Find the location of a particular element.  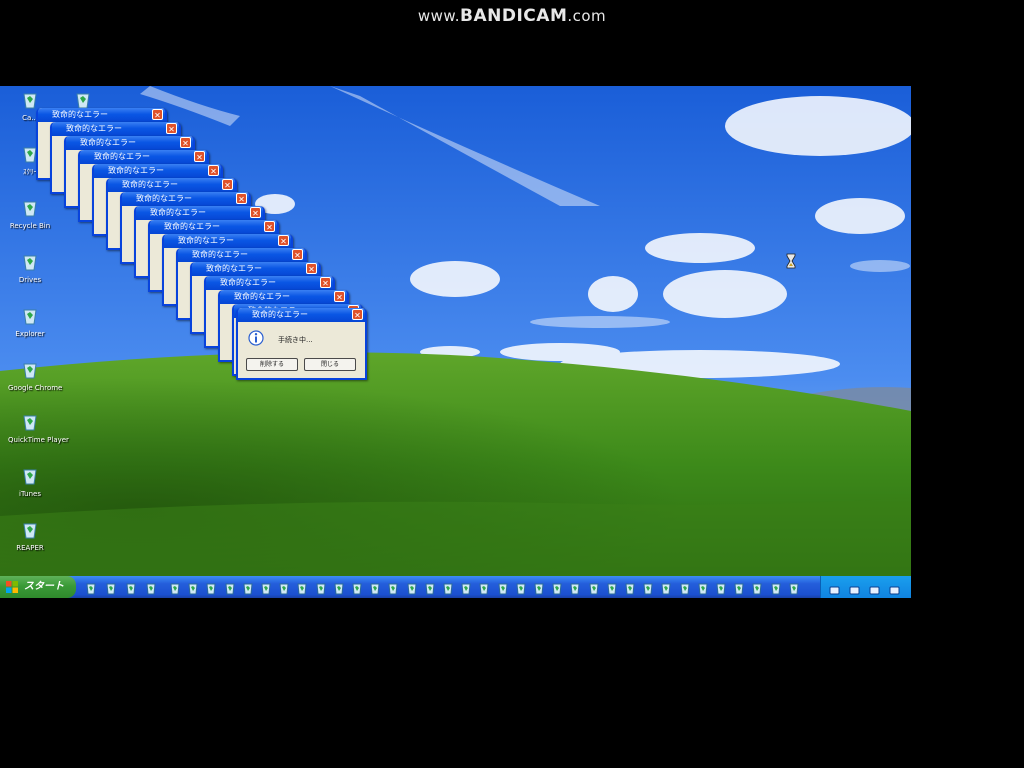

desktop-icon: Google Chrome is located at coordinates (35, 376).